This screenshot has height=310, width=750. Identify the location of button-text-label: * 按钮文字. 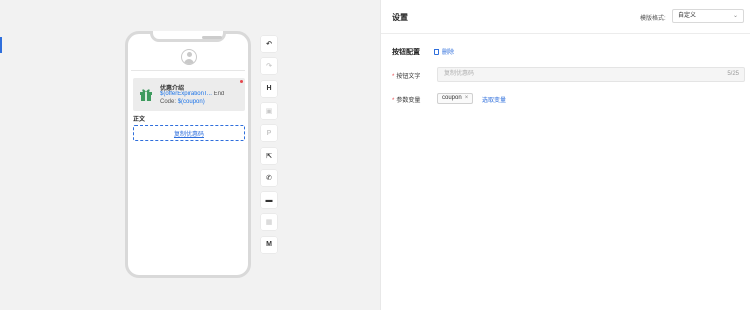
(406, 75).